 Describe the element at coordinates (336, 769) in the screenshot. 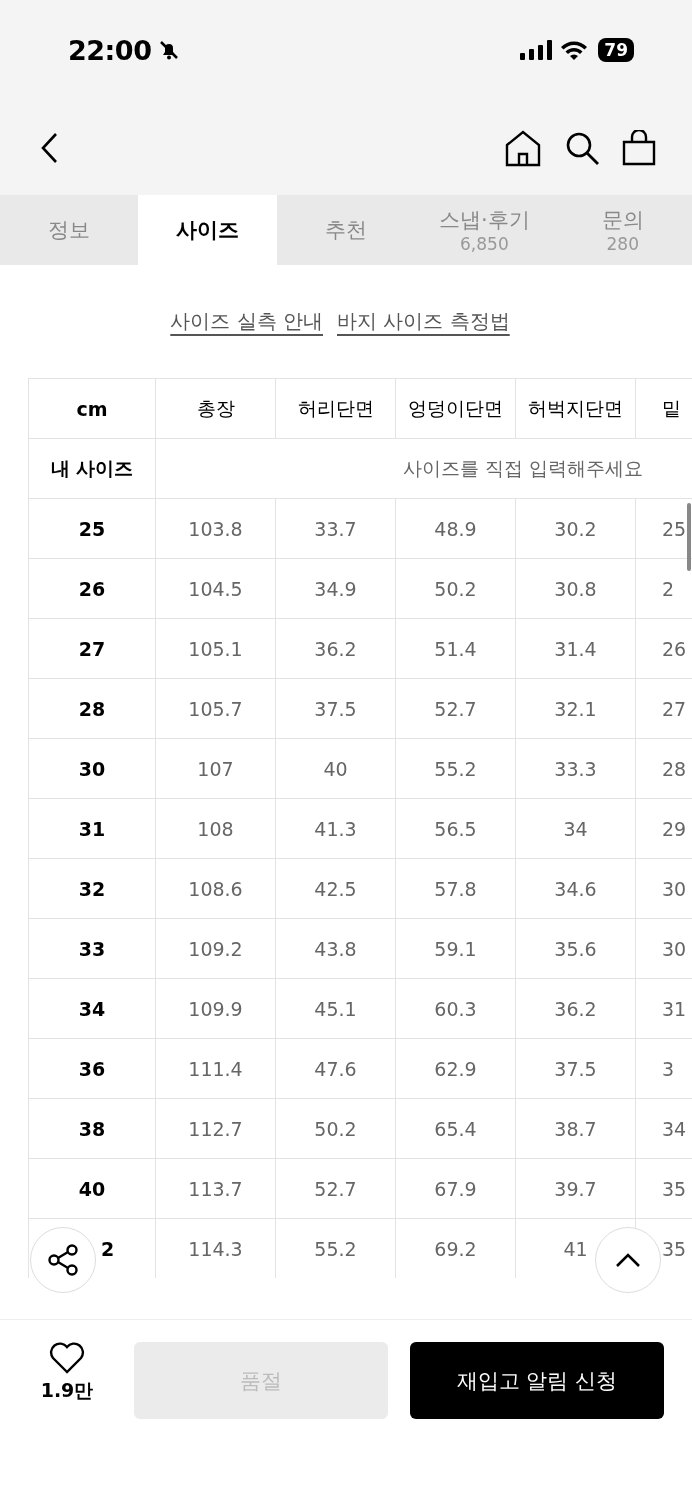

I see `table-cell: 40` at that location.